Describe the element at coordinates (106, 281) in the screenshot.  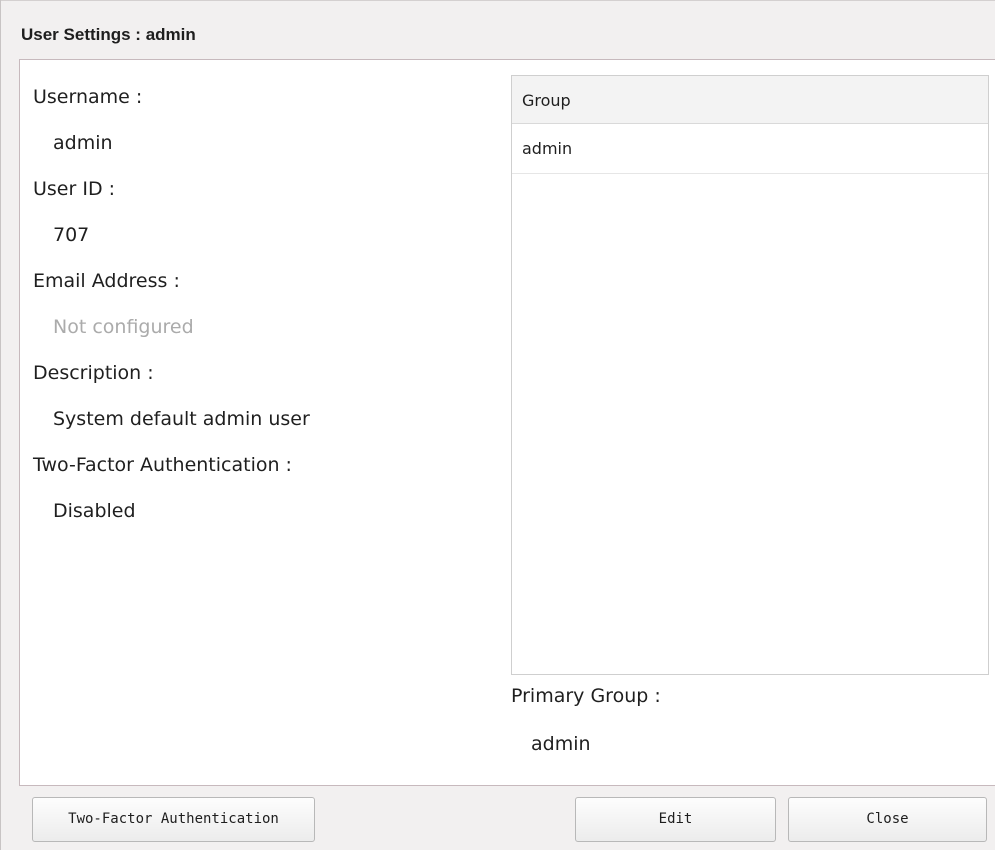
I see `email-label: Email Address :` at that location.